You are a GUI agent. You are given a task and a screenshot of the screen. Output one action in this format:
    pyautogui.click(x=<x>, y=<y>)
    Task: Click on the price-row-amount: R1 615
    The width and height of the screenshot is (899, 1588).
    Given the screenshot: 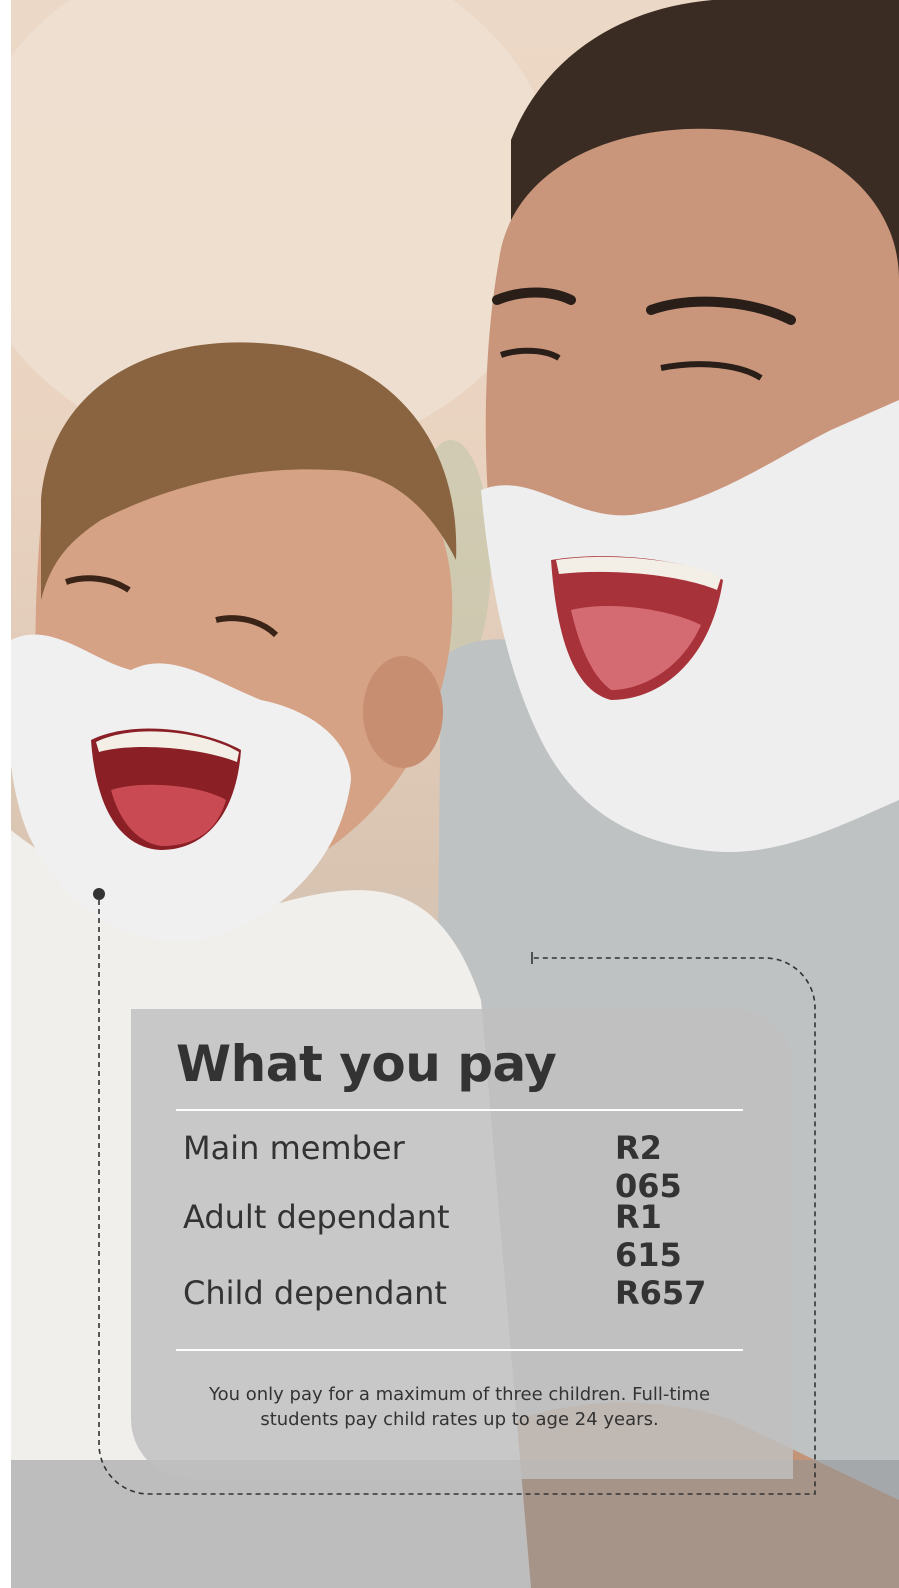 What is the action you would take?
    pyautogui.click(x=648, y=1236)
    